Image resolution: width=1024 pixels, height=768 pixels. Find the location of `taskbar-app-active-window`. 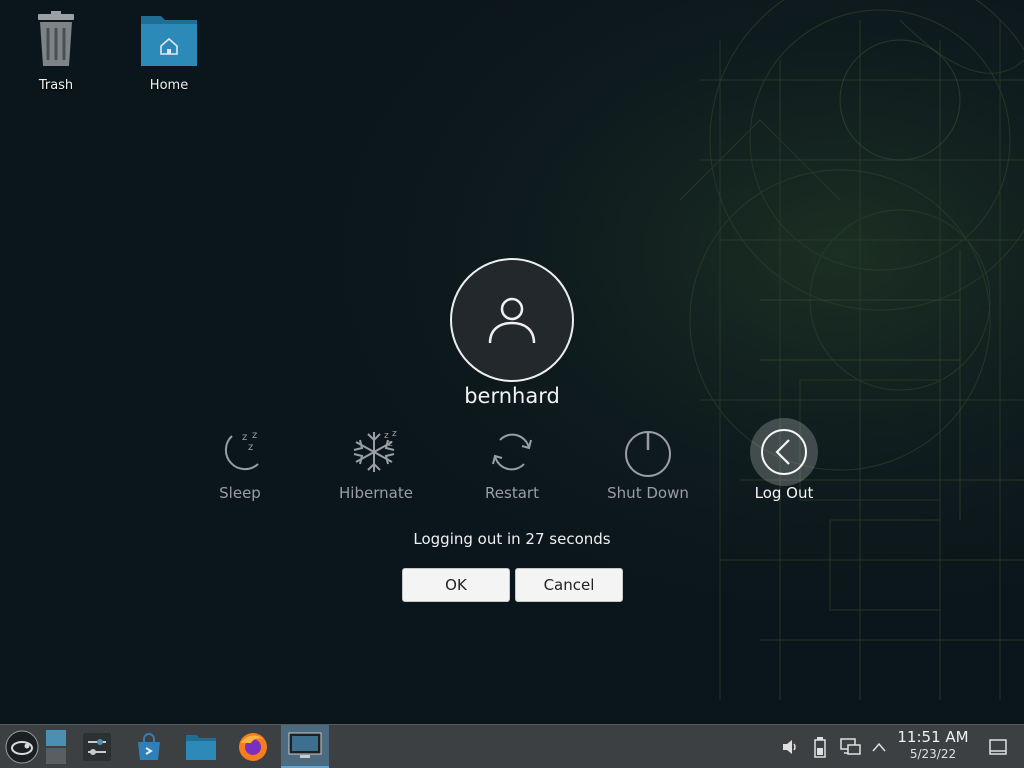

taskbar-app-active-window is located at coordinates (305, 746).